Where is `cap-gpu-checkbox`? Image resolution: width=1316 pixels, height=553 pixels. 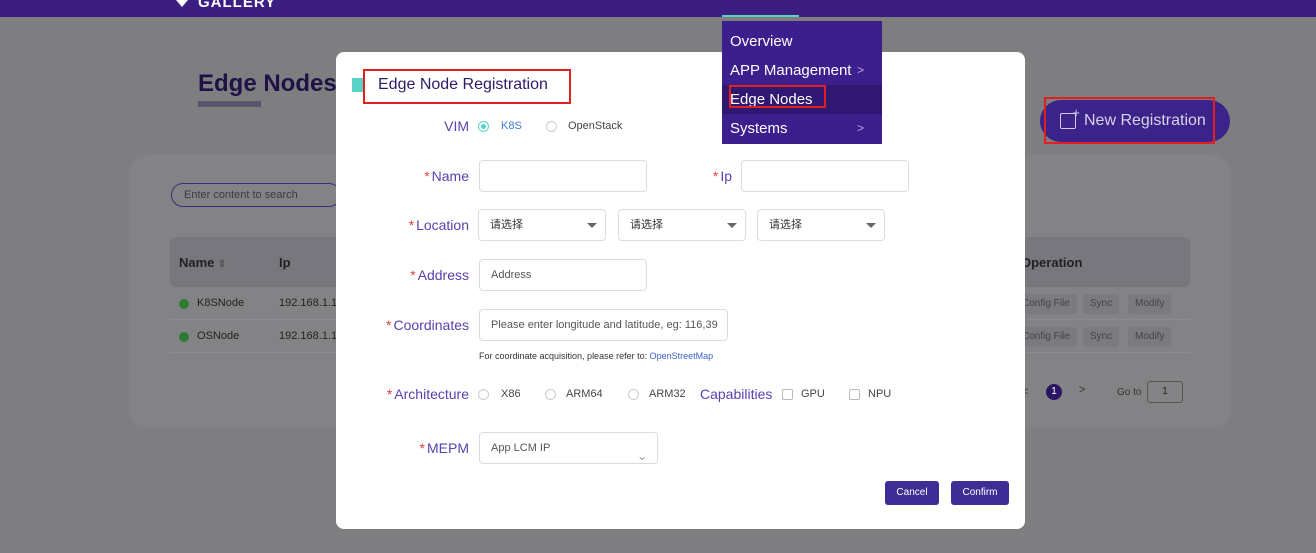 cap-gpu-checkbox is located at coordinates (787, 394).